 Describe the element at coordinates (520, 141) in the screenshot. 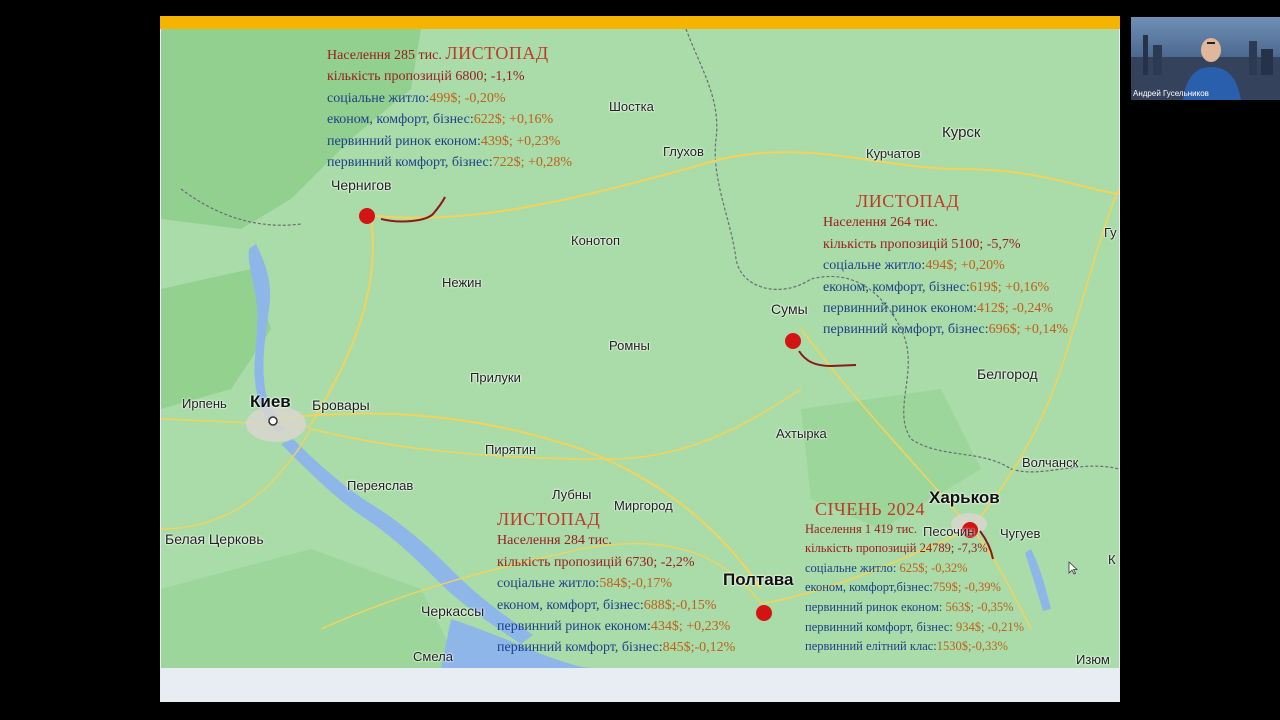

I see `chernigov-prim-econ-value: 439$; +0,23%` at that location.